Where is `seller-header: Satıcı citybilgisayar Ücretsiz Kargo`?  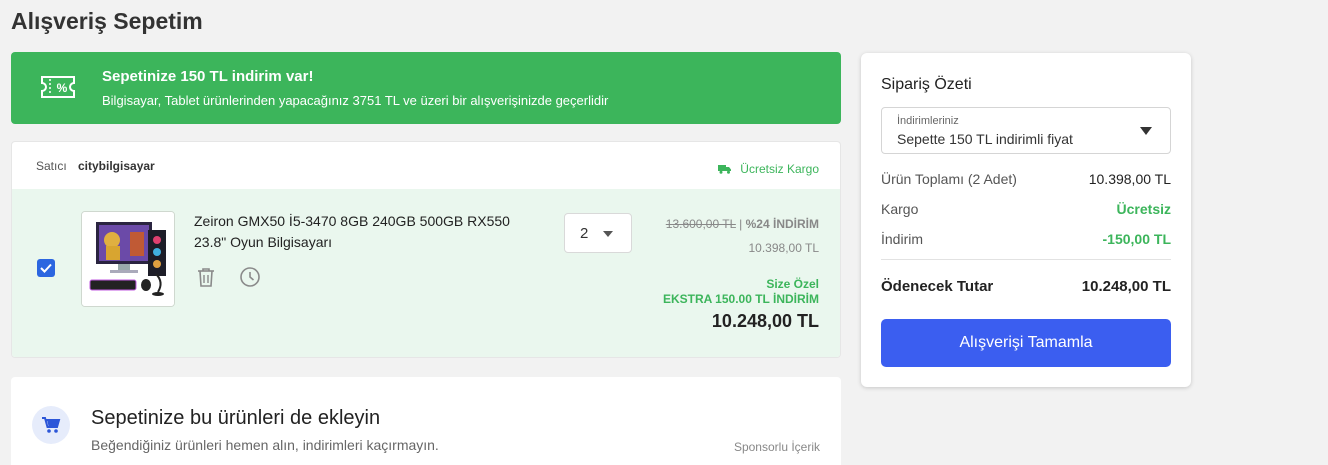 seller-header: Satıcı citybilgisayar Ücretsiz Kargo is located at coordinates (426, 165).